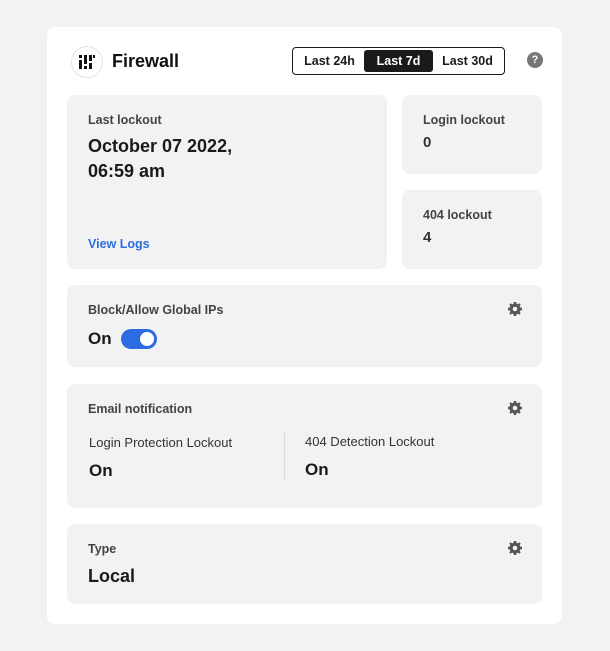  What do you see at coordinates (515, 548) in the screenshot?
I see `type-settings-gear-icon` at bounding box center [515, 548].